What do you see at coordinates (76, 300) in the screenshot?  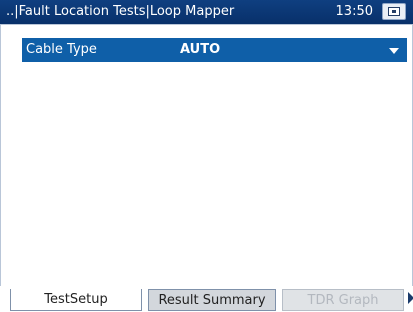 I see `tab-test-setup: TestSetup` at bounding box center [76, 300].